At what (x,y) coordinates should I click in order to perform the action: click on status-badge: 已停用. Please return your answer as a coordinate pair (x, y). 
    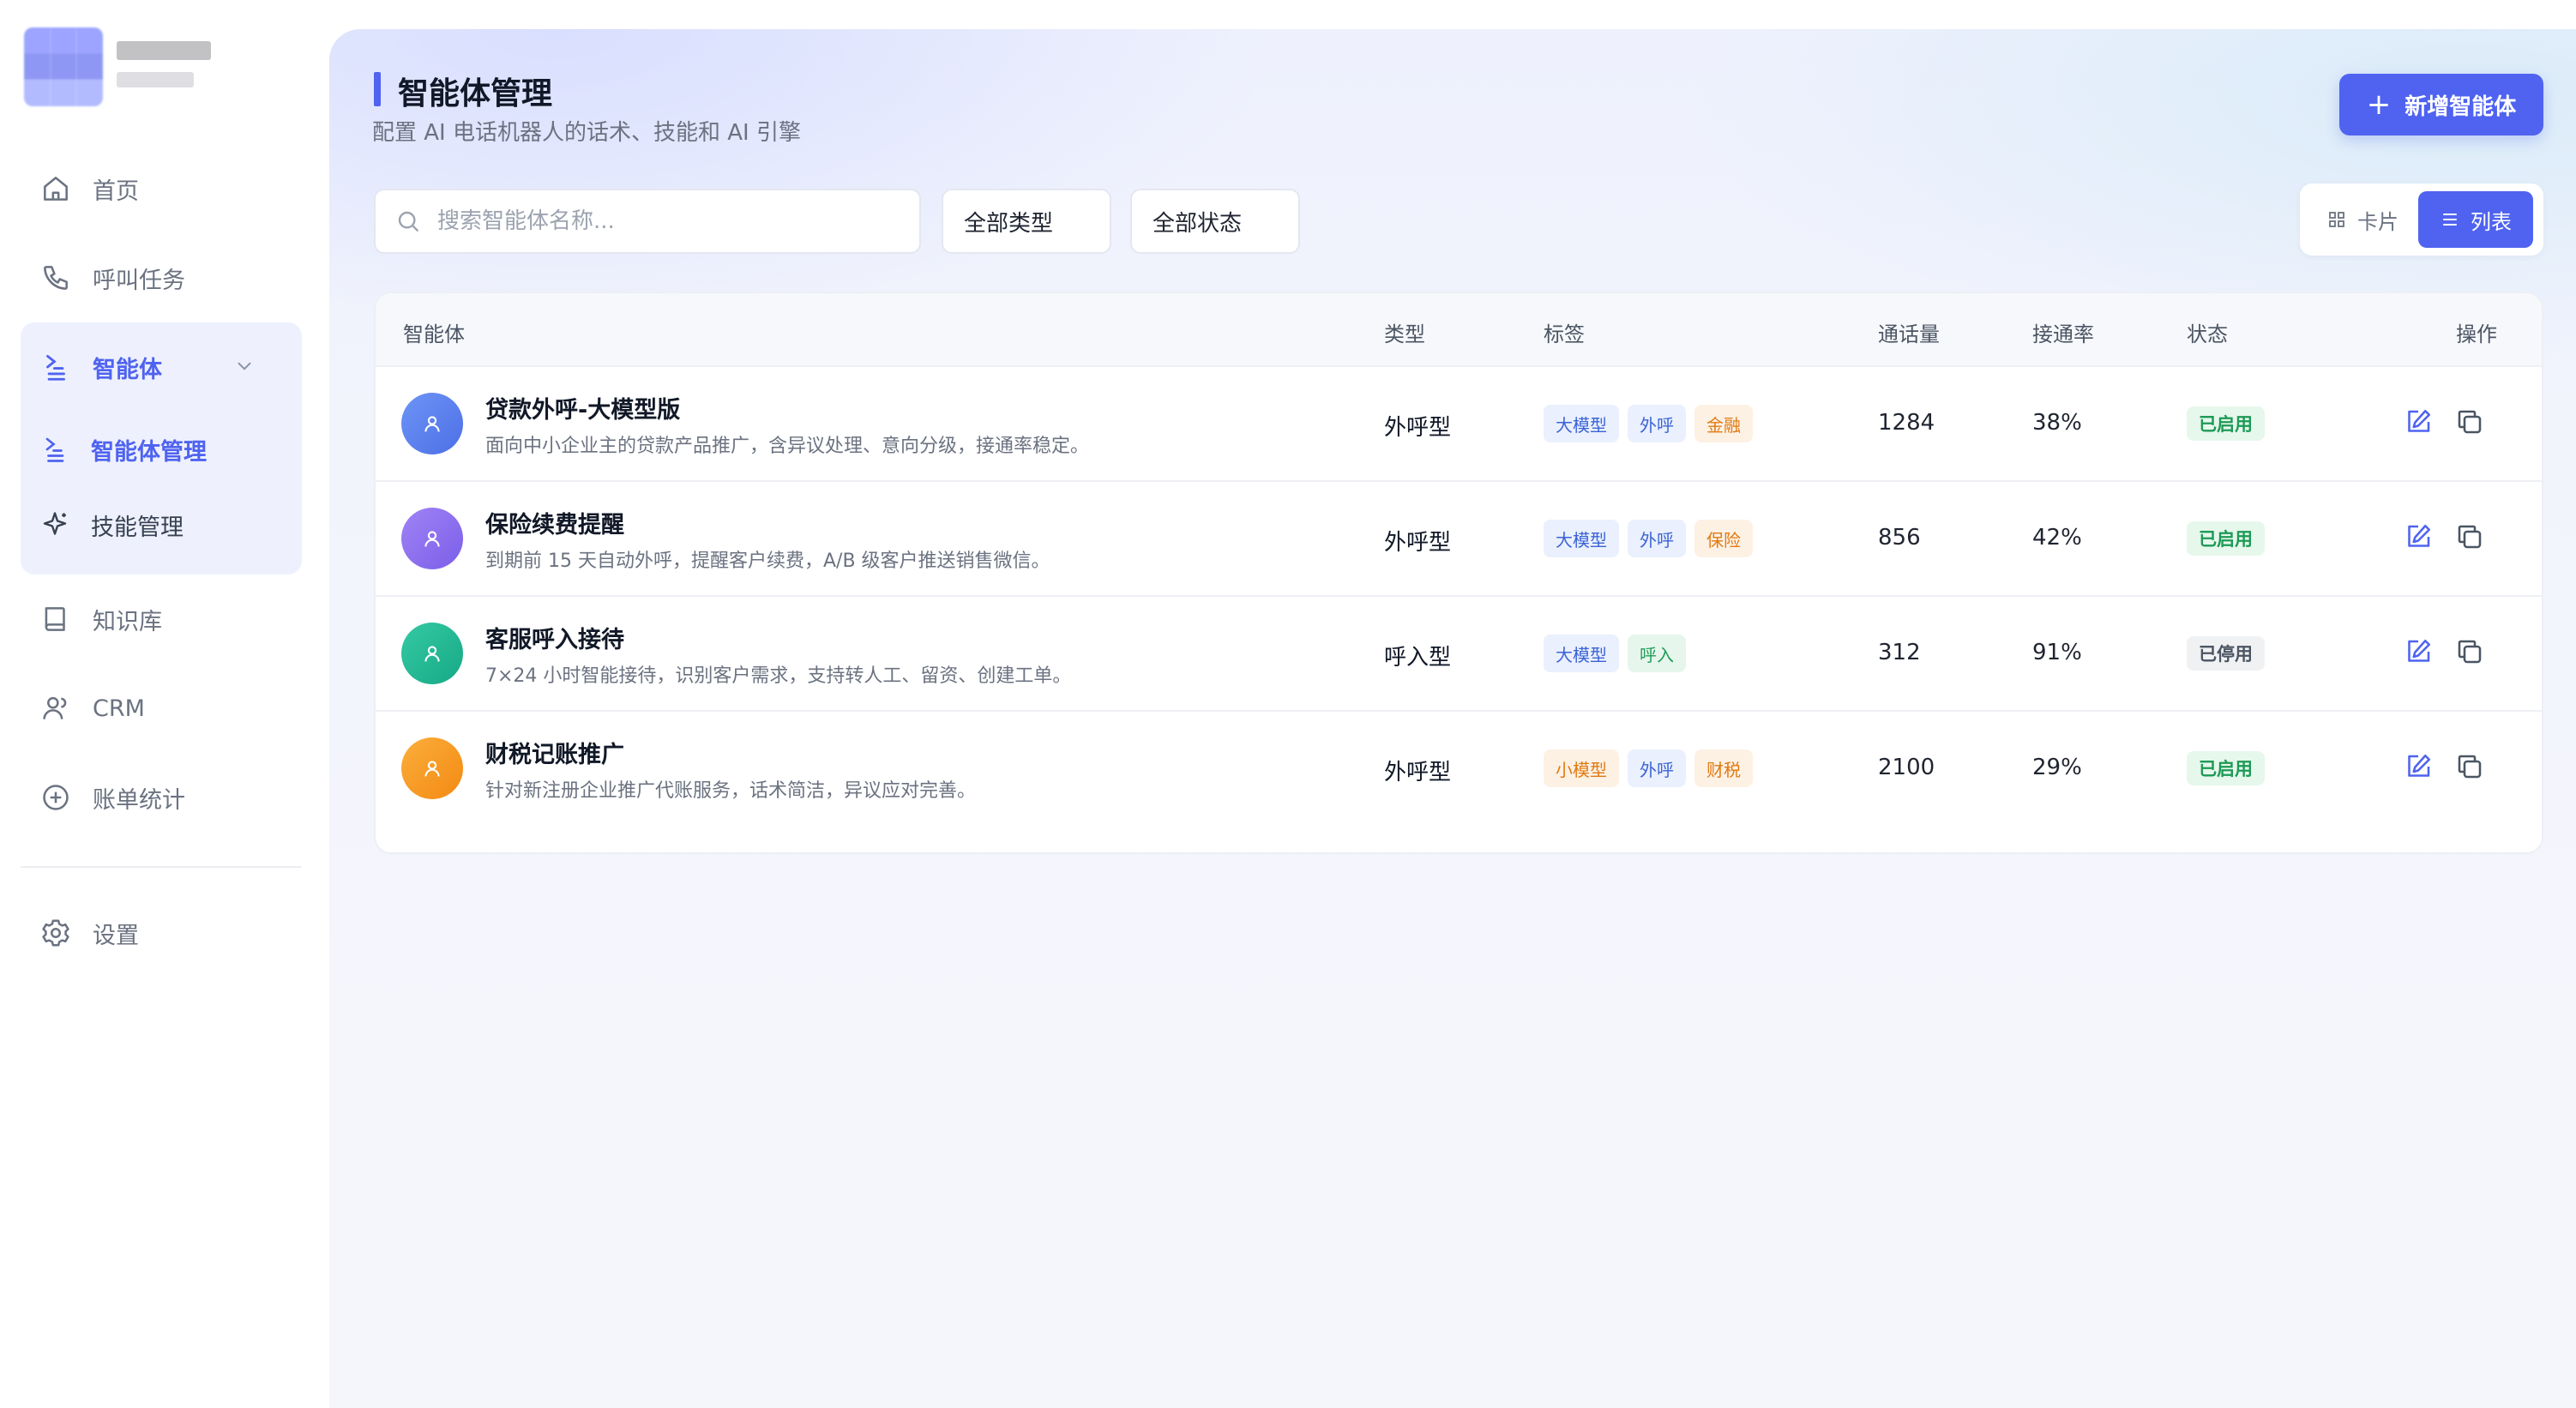
    Looking at the image, I should click on (2226, 653).